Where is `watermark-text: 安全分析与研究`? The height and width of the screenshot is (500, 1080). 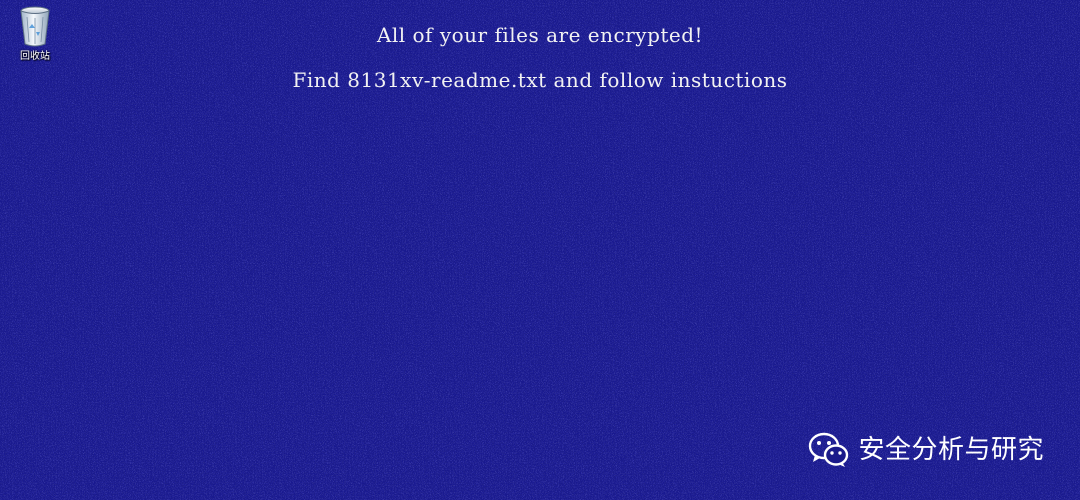 watermark-text: 安全分析与研究 is located at coordinates (951, 450).